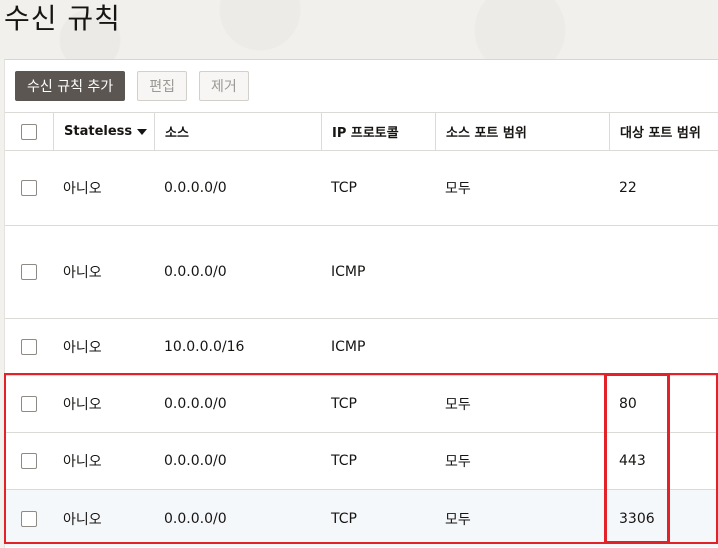  I want to click on table-row: 아니오 0.0.0.0/0 TCP 모두 443, so click(361, 460).